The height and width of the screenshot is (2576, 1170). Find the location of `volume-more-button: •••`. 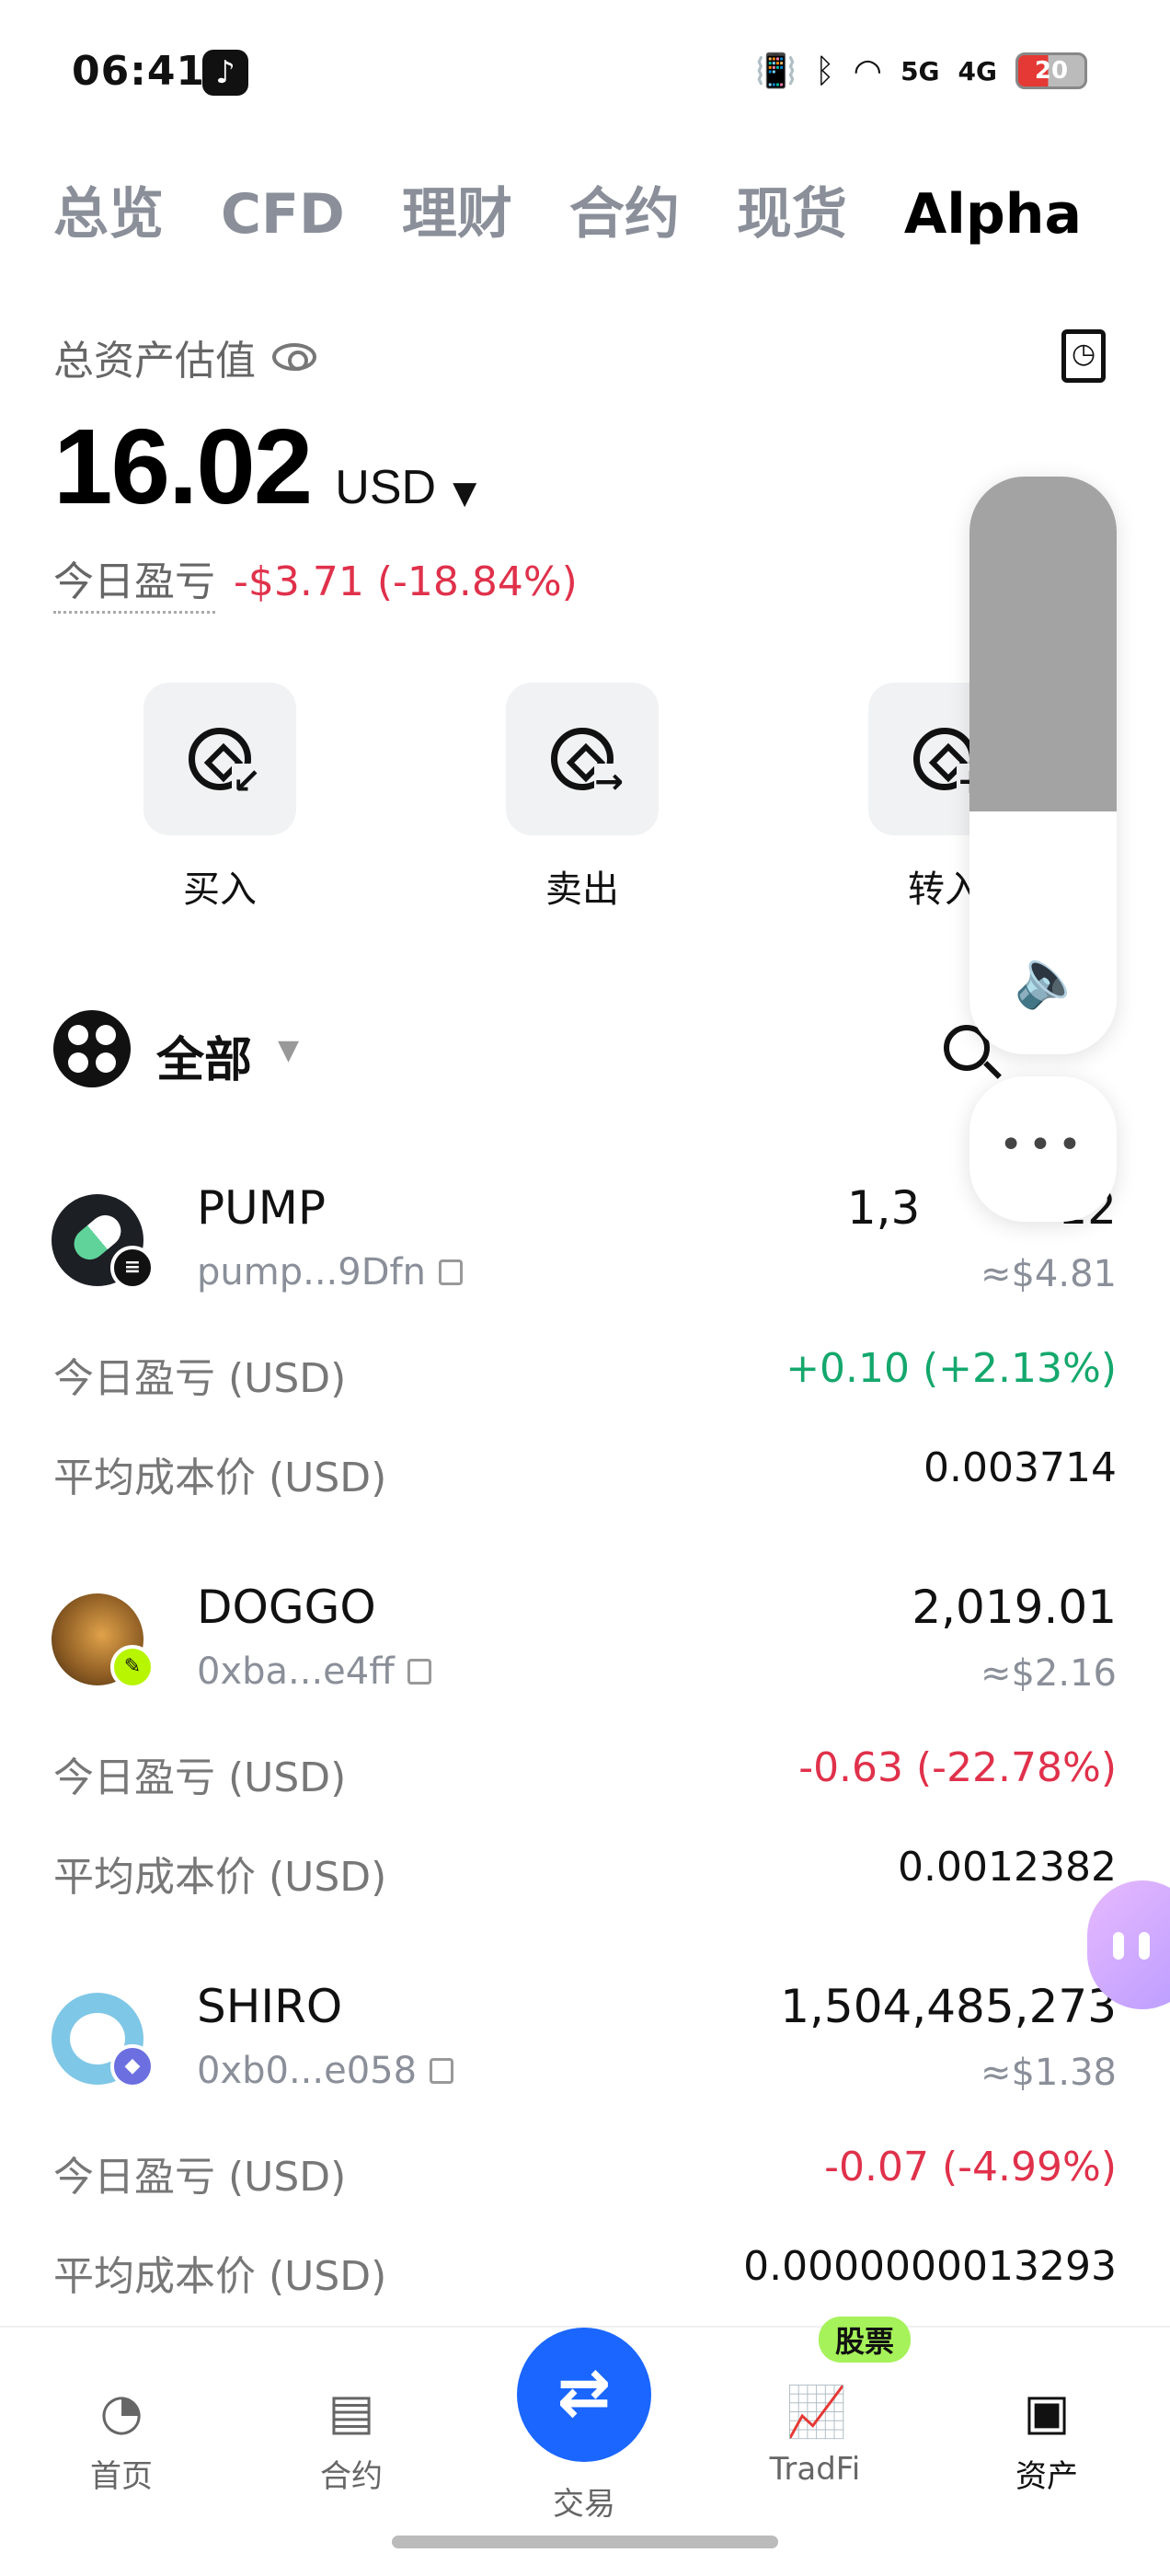

volume-more-button: ••• is located at coordinates (1043, 1149).